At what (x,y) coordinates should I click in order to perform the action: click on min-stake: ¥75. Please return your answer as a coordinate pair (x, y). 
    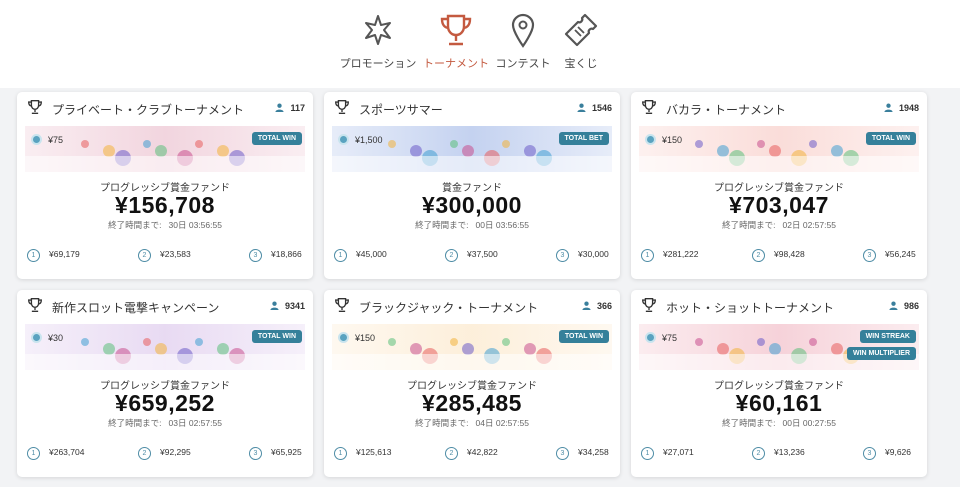
    Looking at the image, I should click on (47, 139).